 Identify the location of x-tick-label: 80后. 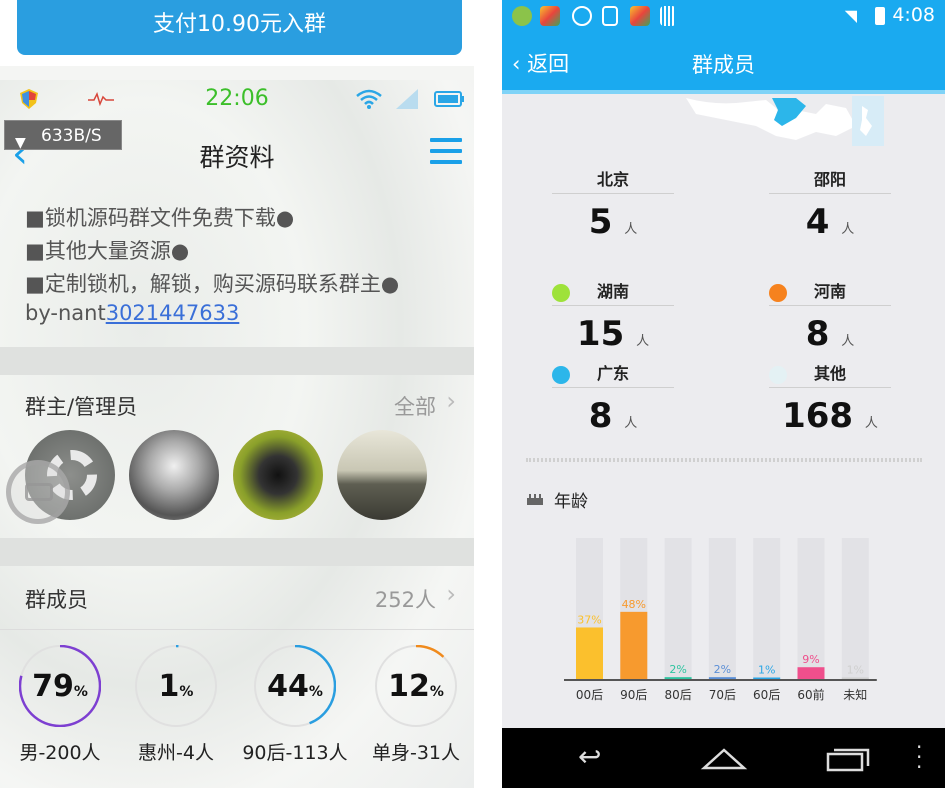
(677, 695).